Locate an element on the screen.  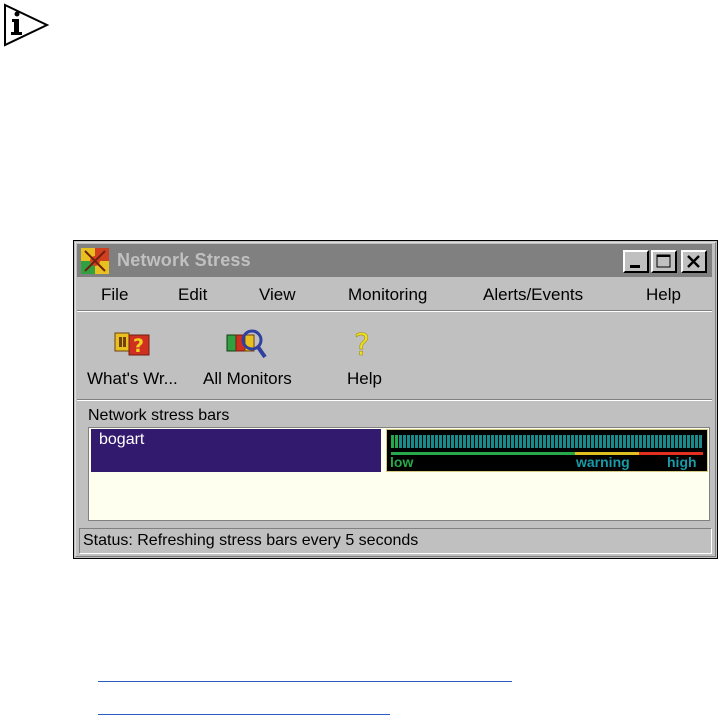
stress-low-range is located at coordinates (483, 453).